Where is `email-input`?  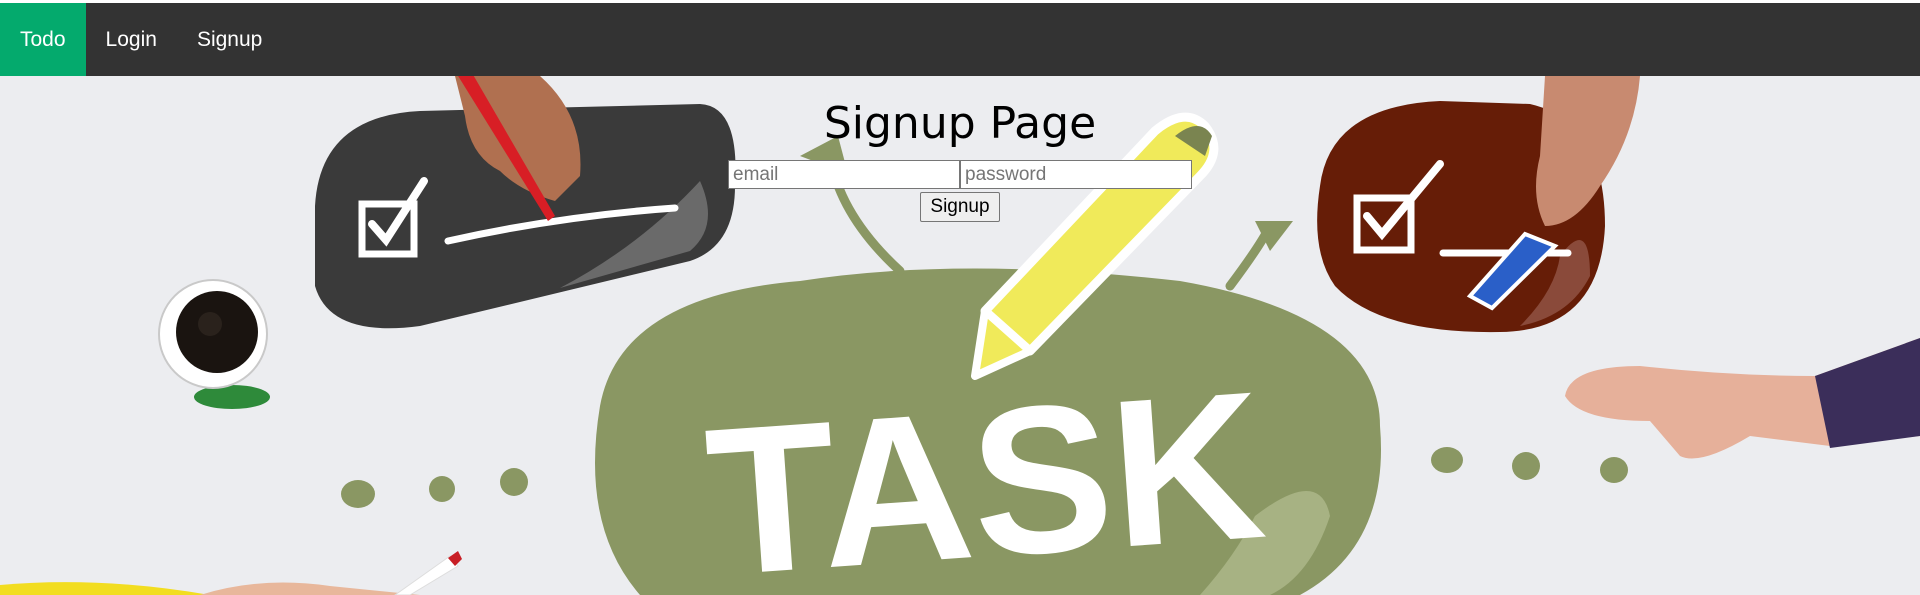 email-input is located at coordinates (844, 175).